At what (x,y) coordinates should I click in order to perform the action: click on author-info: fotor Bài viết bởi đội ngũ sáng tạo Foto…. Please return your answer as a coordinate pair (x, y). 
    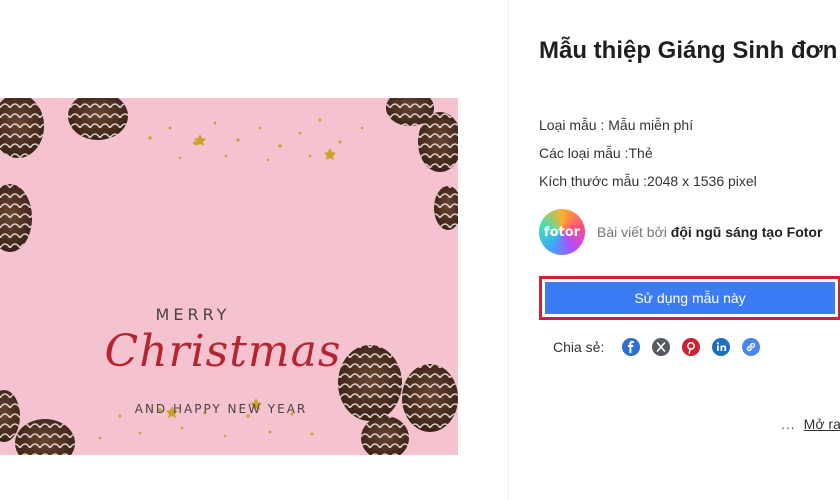
    Looking at the image, I should click on (680, 232).